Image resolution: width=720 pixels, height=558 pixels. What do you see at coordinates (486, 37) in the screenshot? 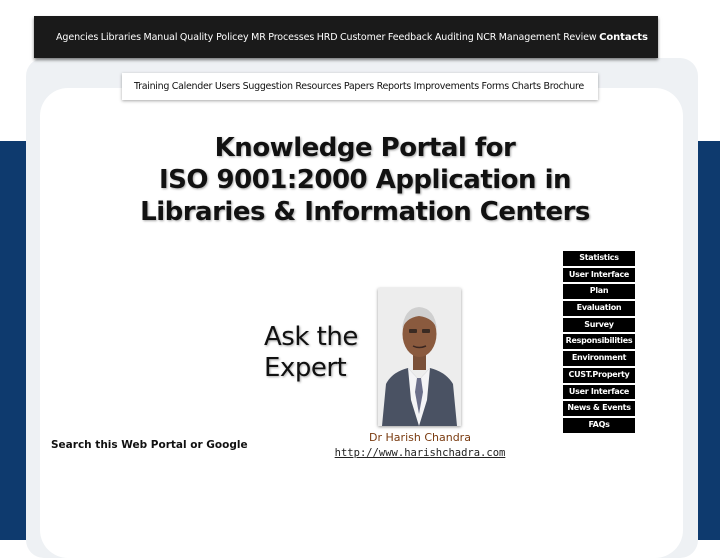
I see `nav-ncr: NCR` at bounding box center [486, 37].